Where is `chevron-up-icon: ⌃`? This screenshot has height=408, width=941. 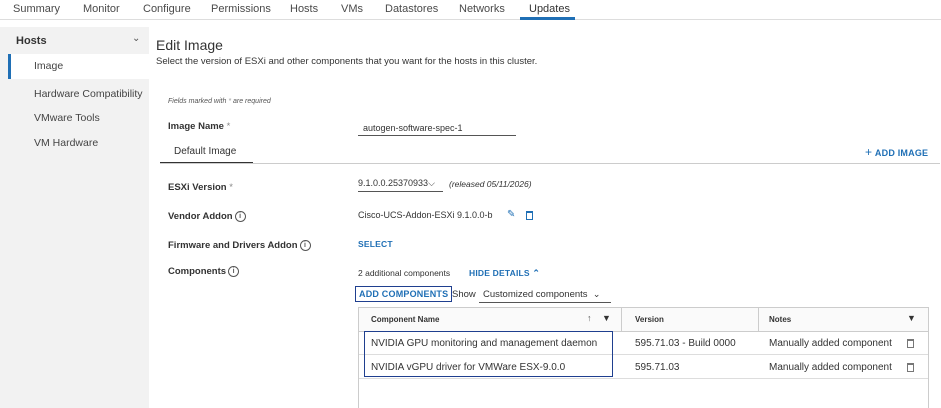
chevron-up-icon: ⌃ is located at coordinates (536, 273).